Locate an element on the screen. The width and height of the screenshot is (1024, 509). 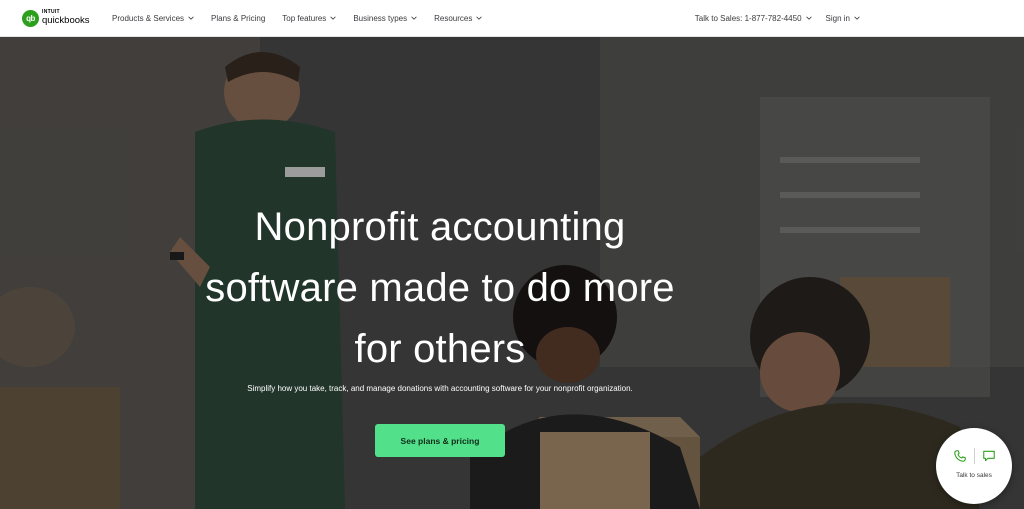
headline-line-3: for others is located at coordinates (440, 349).